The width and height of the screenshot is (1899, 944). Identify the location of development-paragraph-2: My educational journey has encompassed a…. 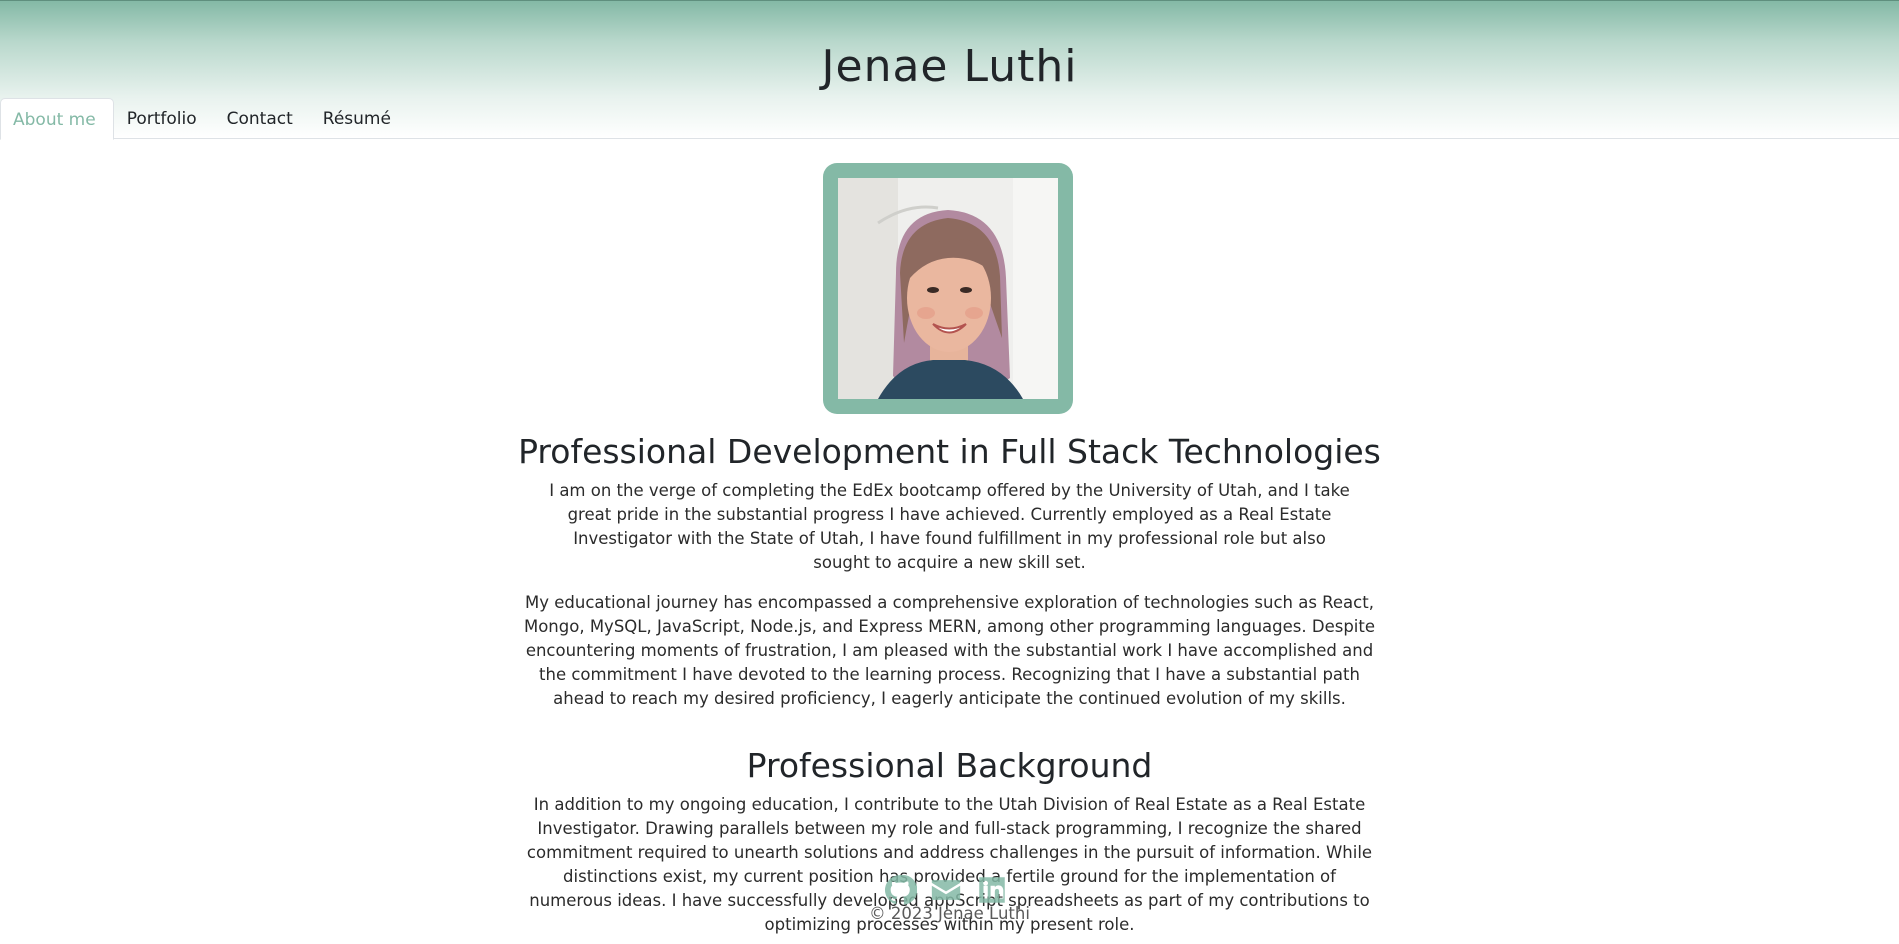
(949, 650).